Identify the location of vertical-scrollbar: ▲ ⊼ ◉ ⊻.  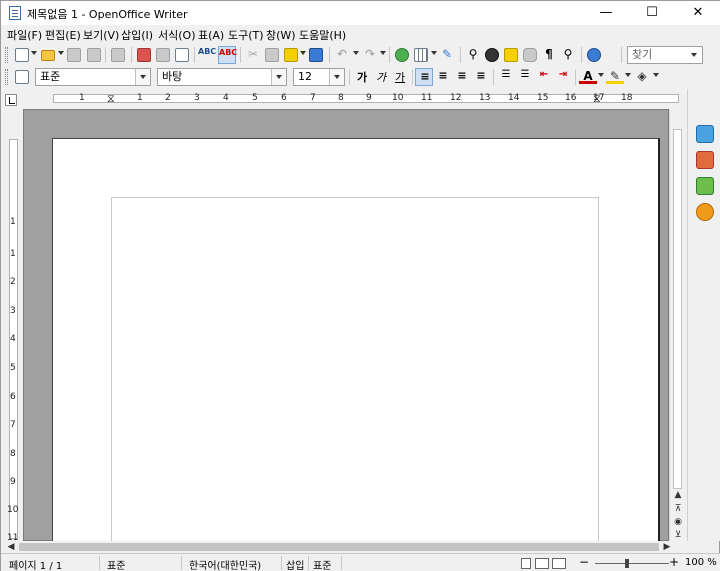
(677, 325).